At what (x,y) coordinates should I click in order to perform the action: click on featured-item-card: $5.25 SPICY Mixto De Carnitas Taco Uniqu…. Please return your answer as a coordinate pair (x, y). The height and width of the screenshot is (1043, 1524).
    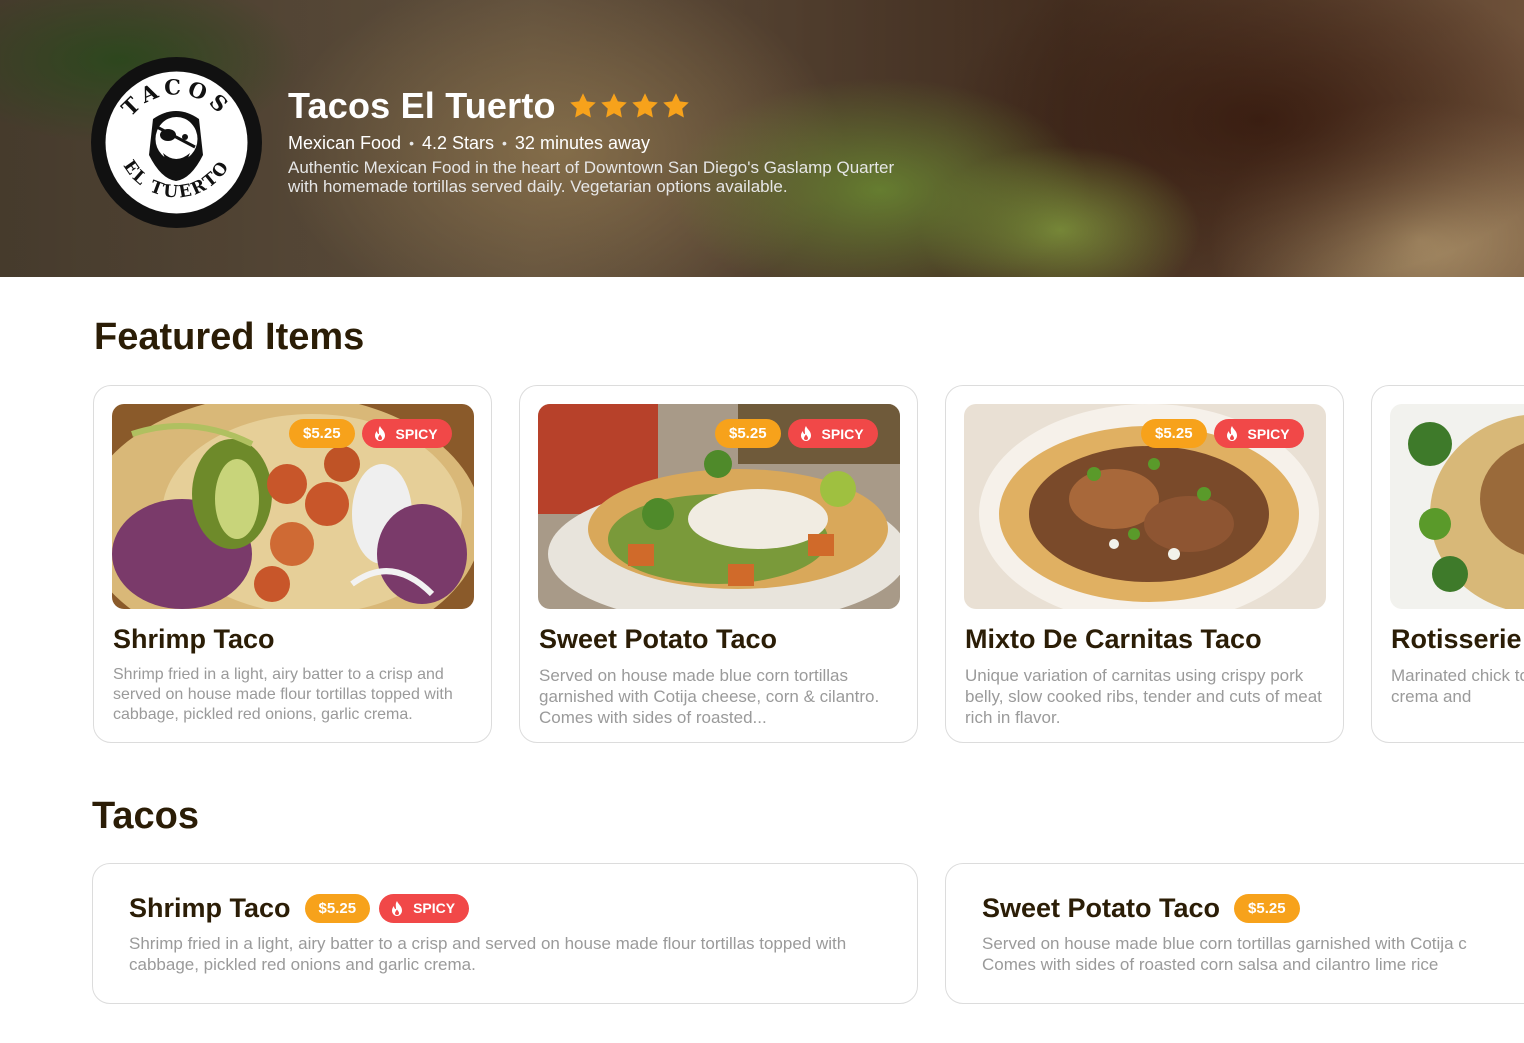
    Looking at the image, I should click on (1144, 564).